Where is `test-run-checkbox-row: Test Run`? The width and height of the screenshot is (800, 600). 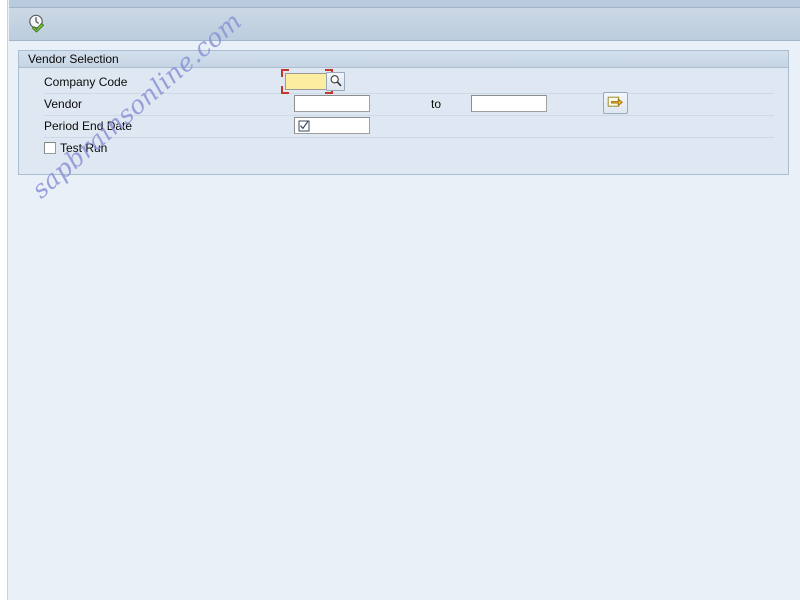
test-run-checkbox-row: Test Run is located at coordinates (75, 148).